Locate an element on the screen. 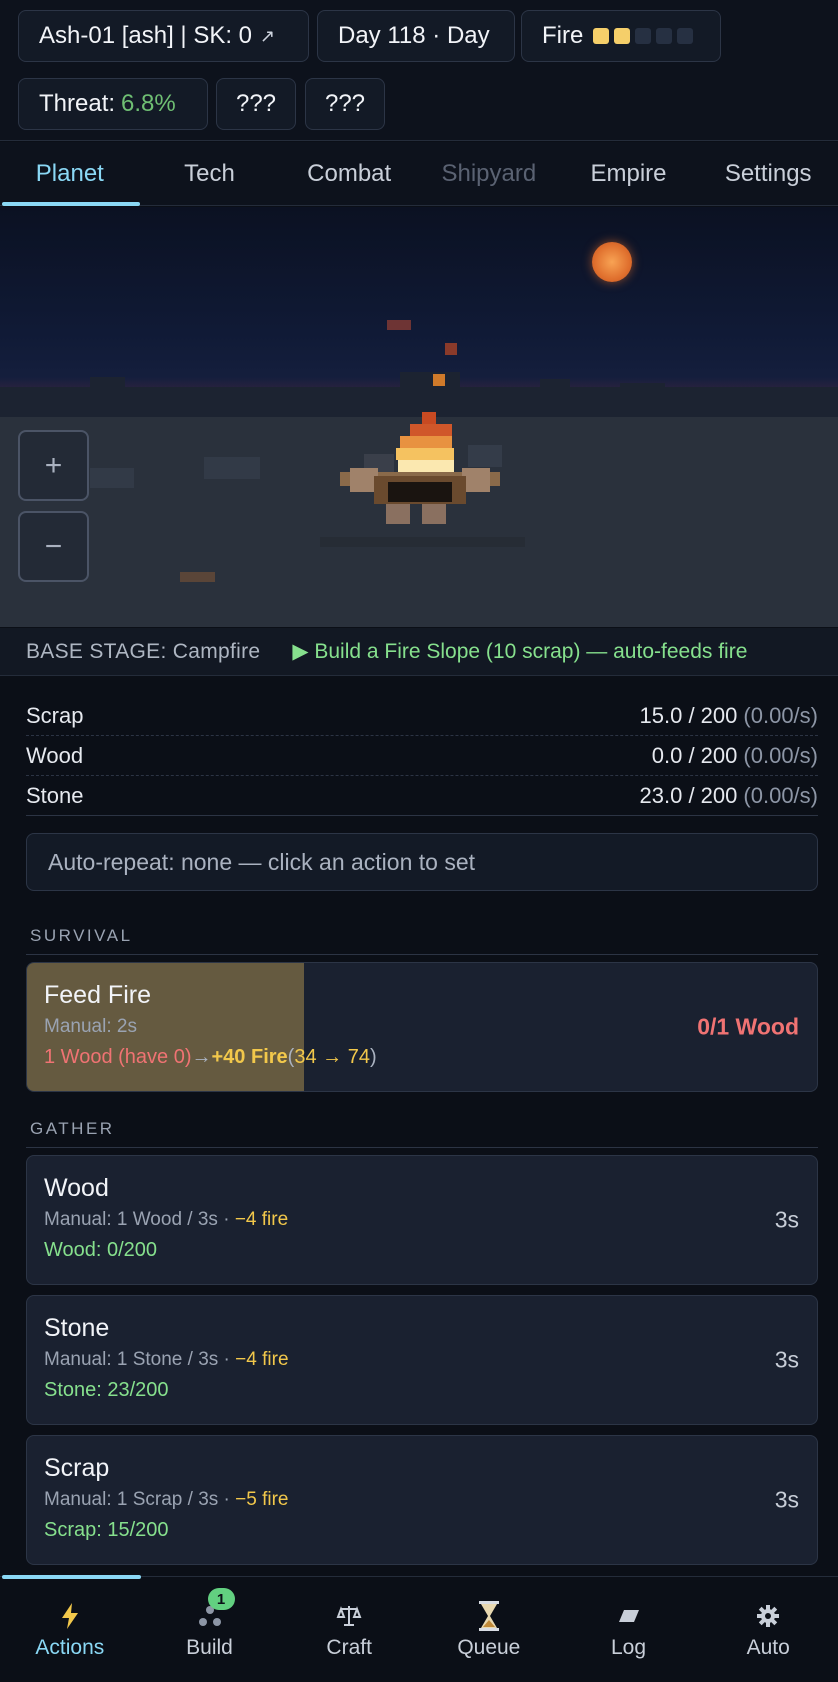  resource-name: Stone is located at coordinates (55, 795).